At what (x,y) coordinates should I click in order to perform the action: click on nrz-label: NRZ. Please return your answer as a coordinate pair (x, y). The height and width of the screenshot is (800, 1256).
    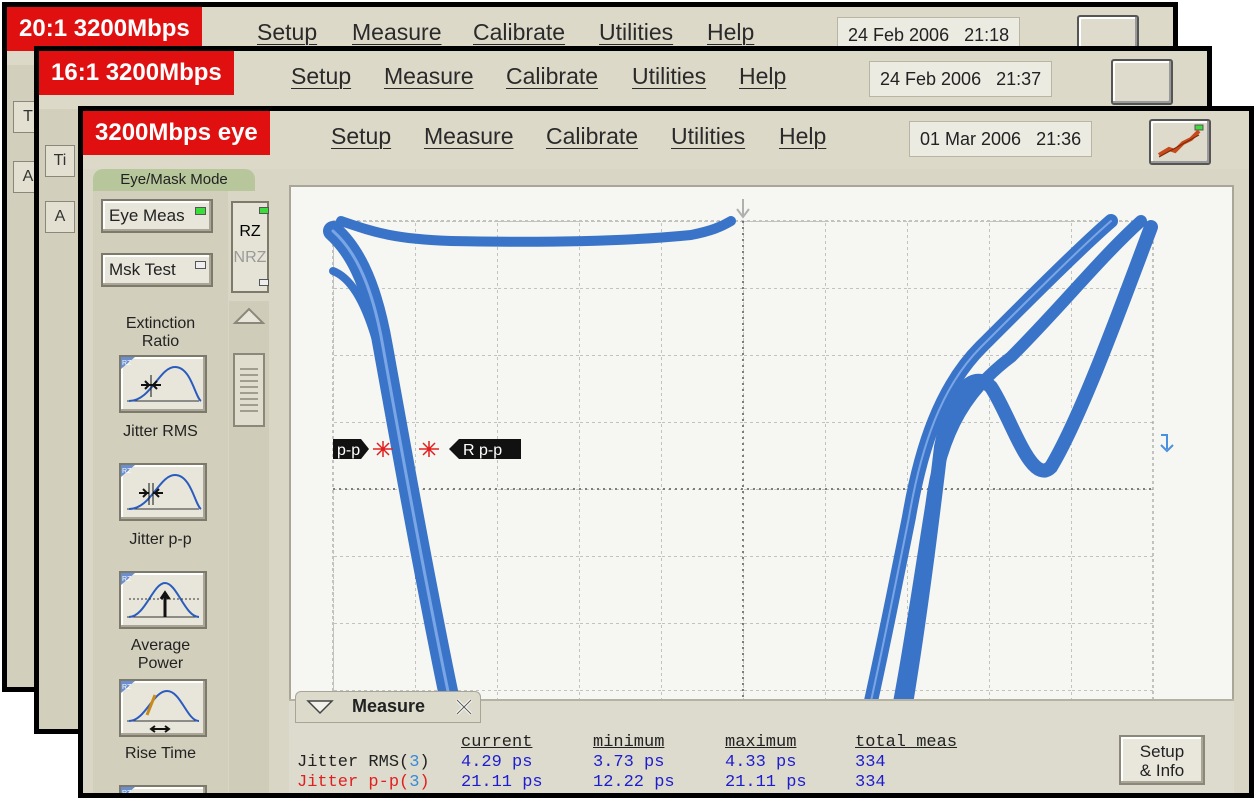
    Looking at the image, I should click on (250, 257).